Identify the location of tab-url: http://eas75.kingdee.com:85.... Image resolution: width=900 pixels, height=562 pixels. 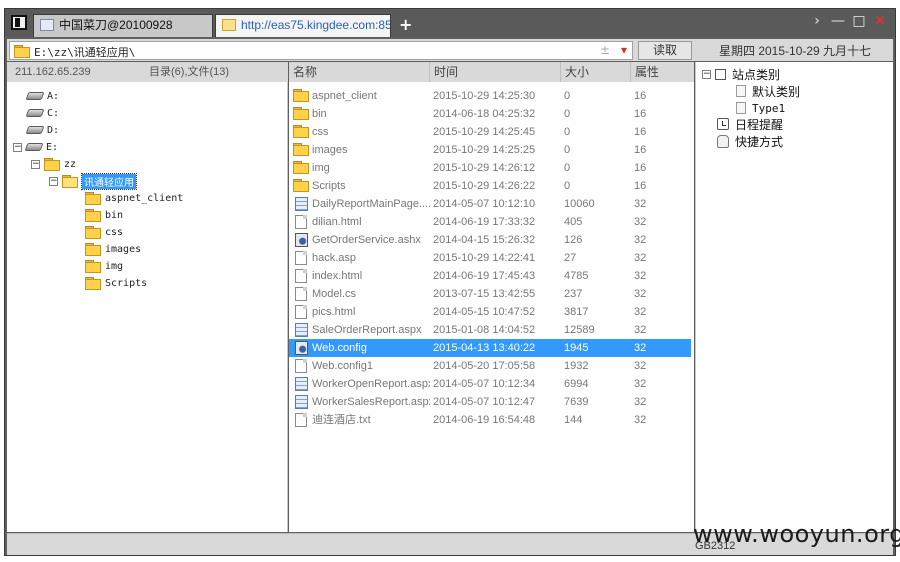
(303, 25).